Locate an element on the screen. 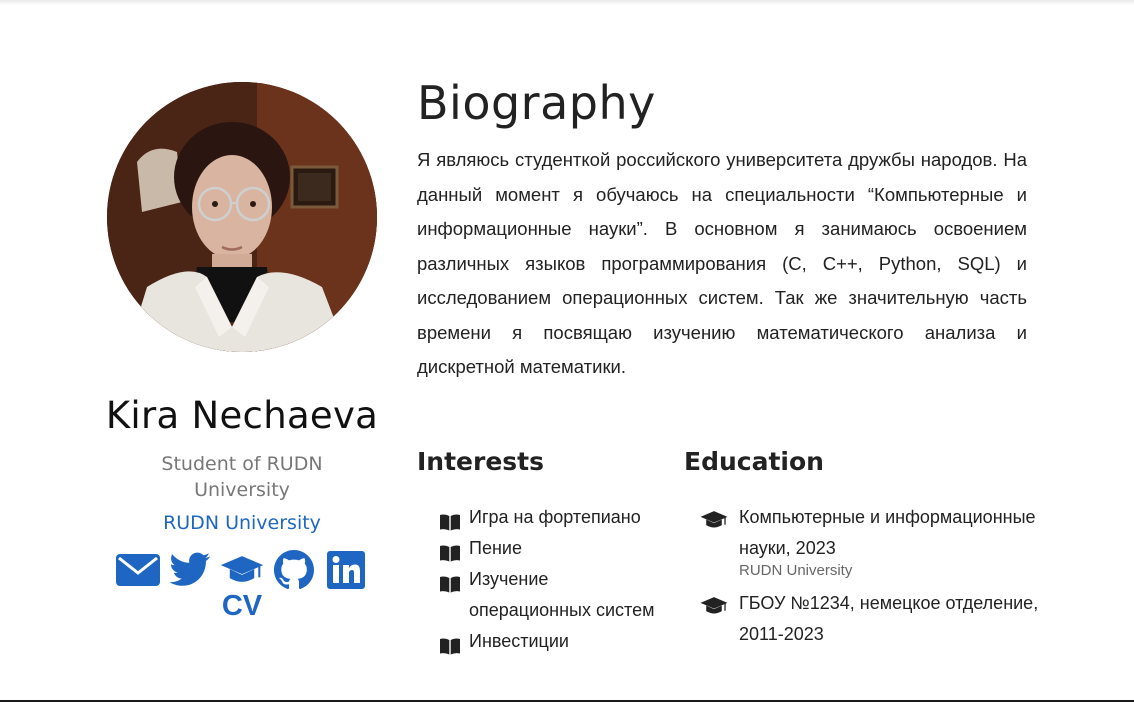 The height and width of the screenshot is (702, 1134). interests-title: Interests is located at coordinates (481, 461).